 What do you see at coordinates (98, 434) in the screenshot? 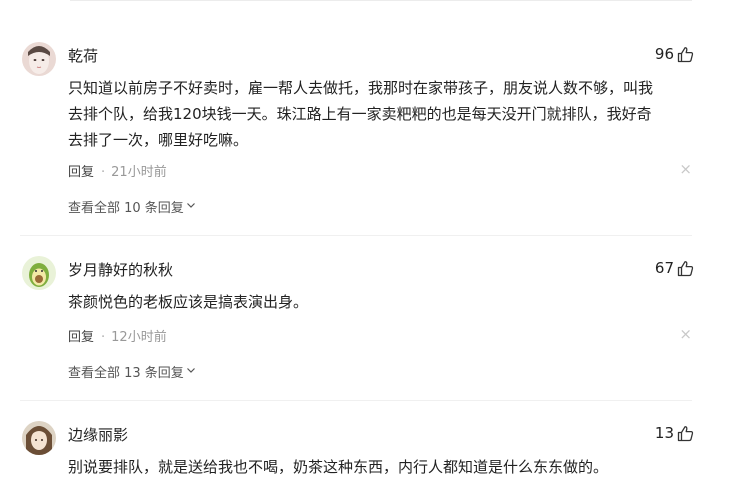
I see `username: 边缘丽影` at bounding box center [98, 434].